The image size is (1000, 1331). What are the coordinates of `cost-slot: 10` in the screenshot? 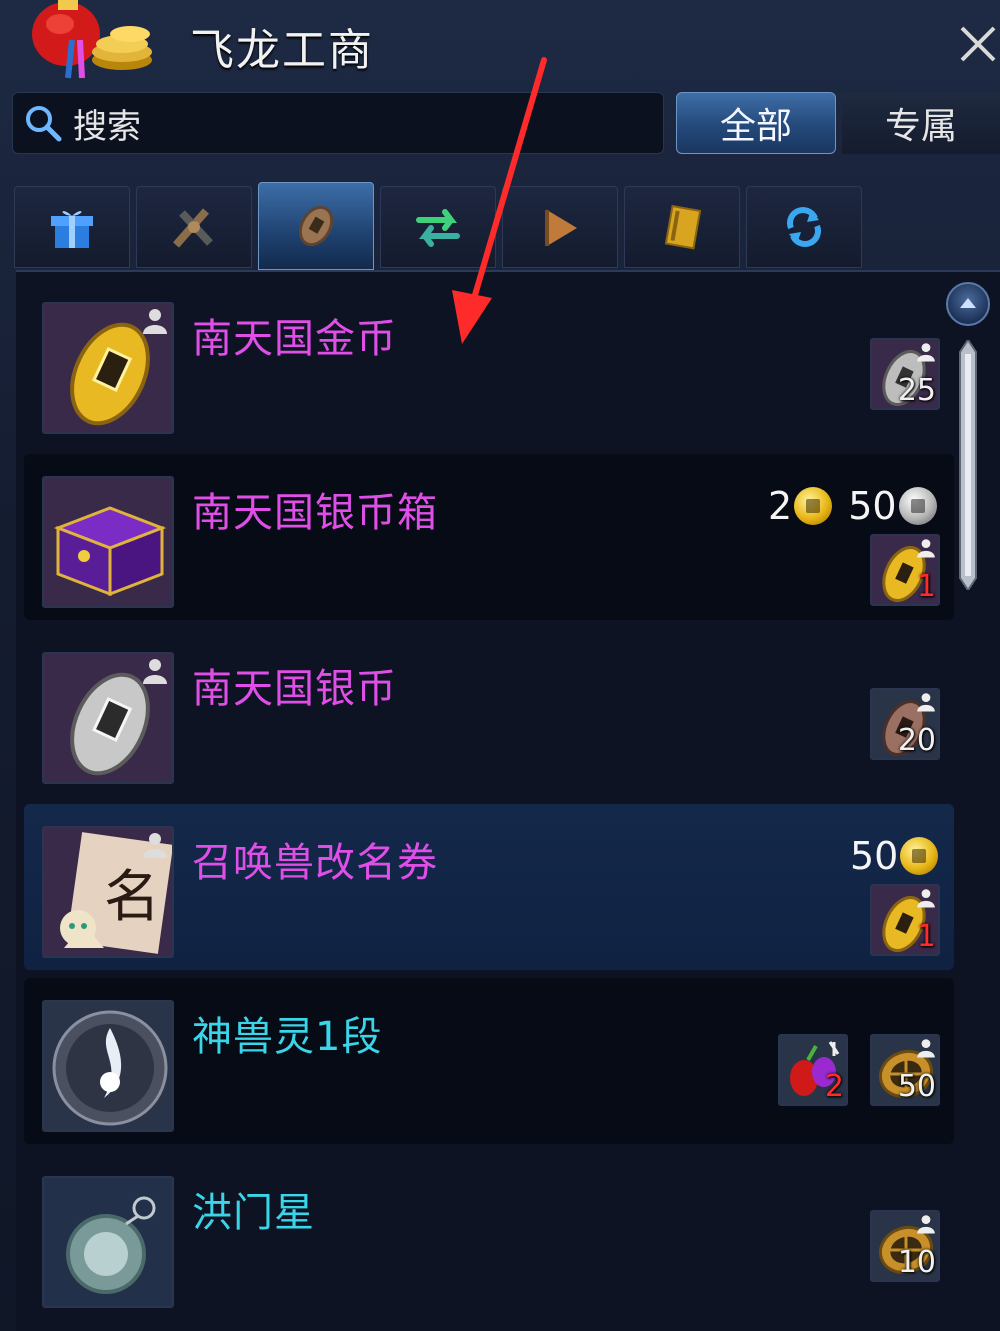 It's located at (905, 1246).